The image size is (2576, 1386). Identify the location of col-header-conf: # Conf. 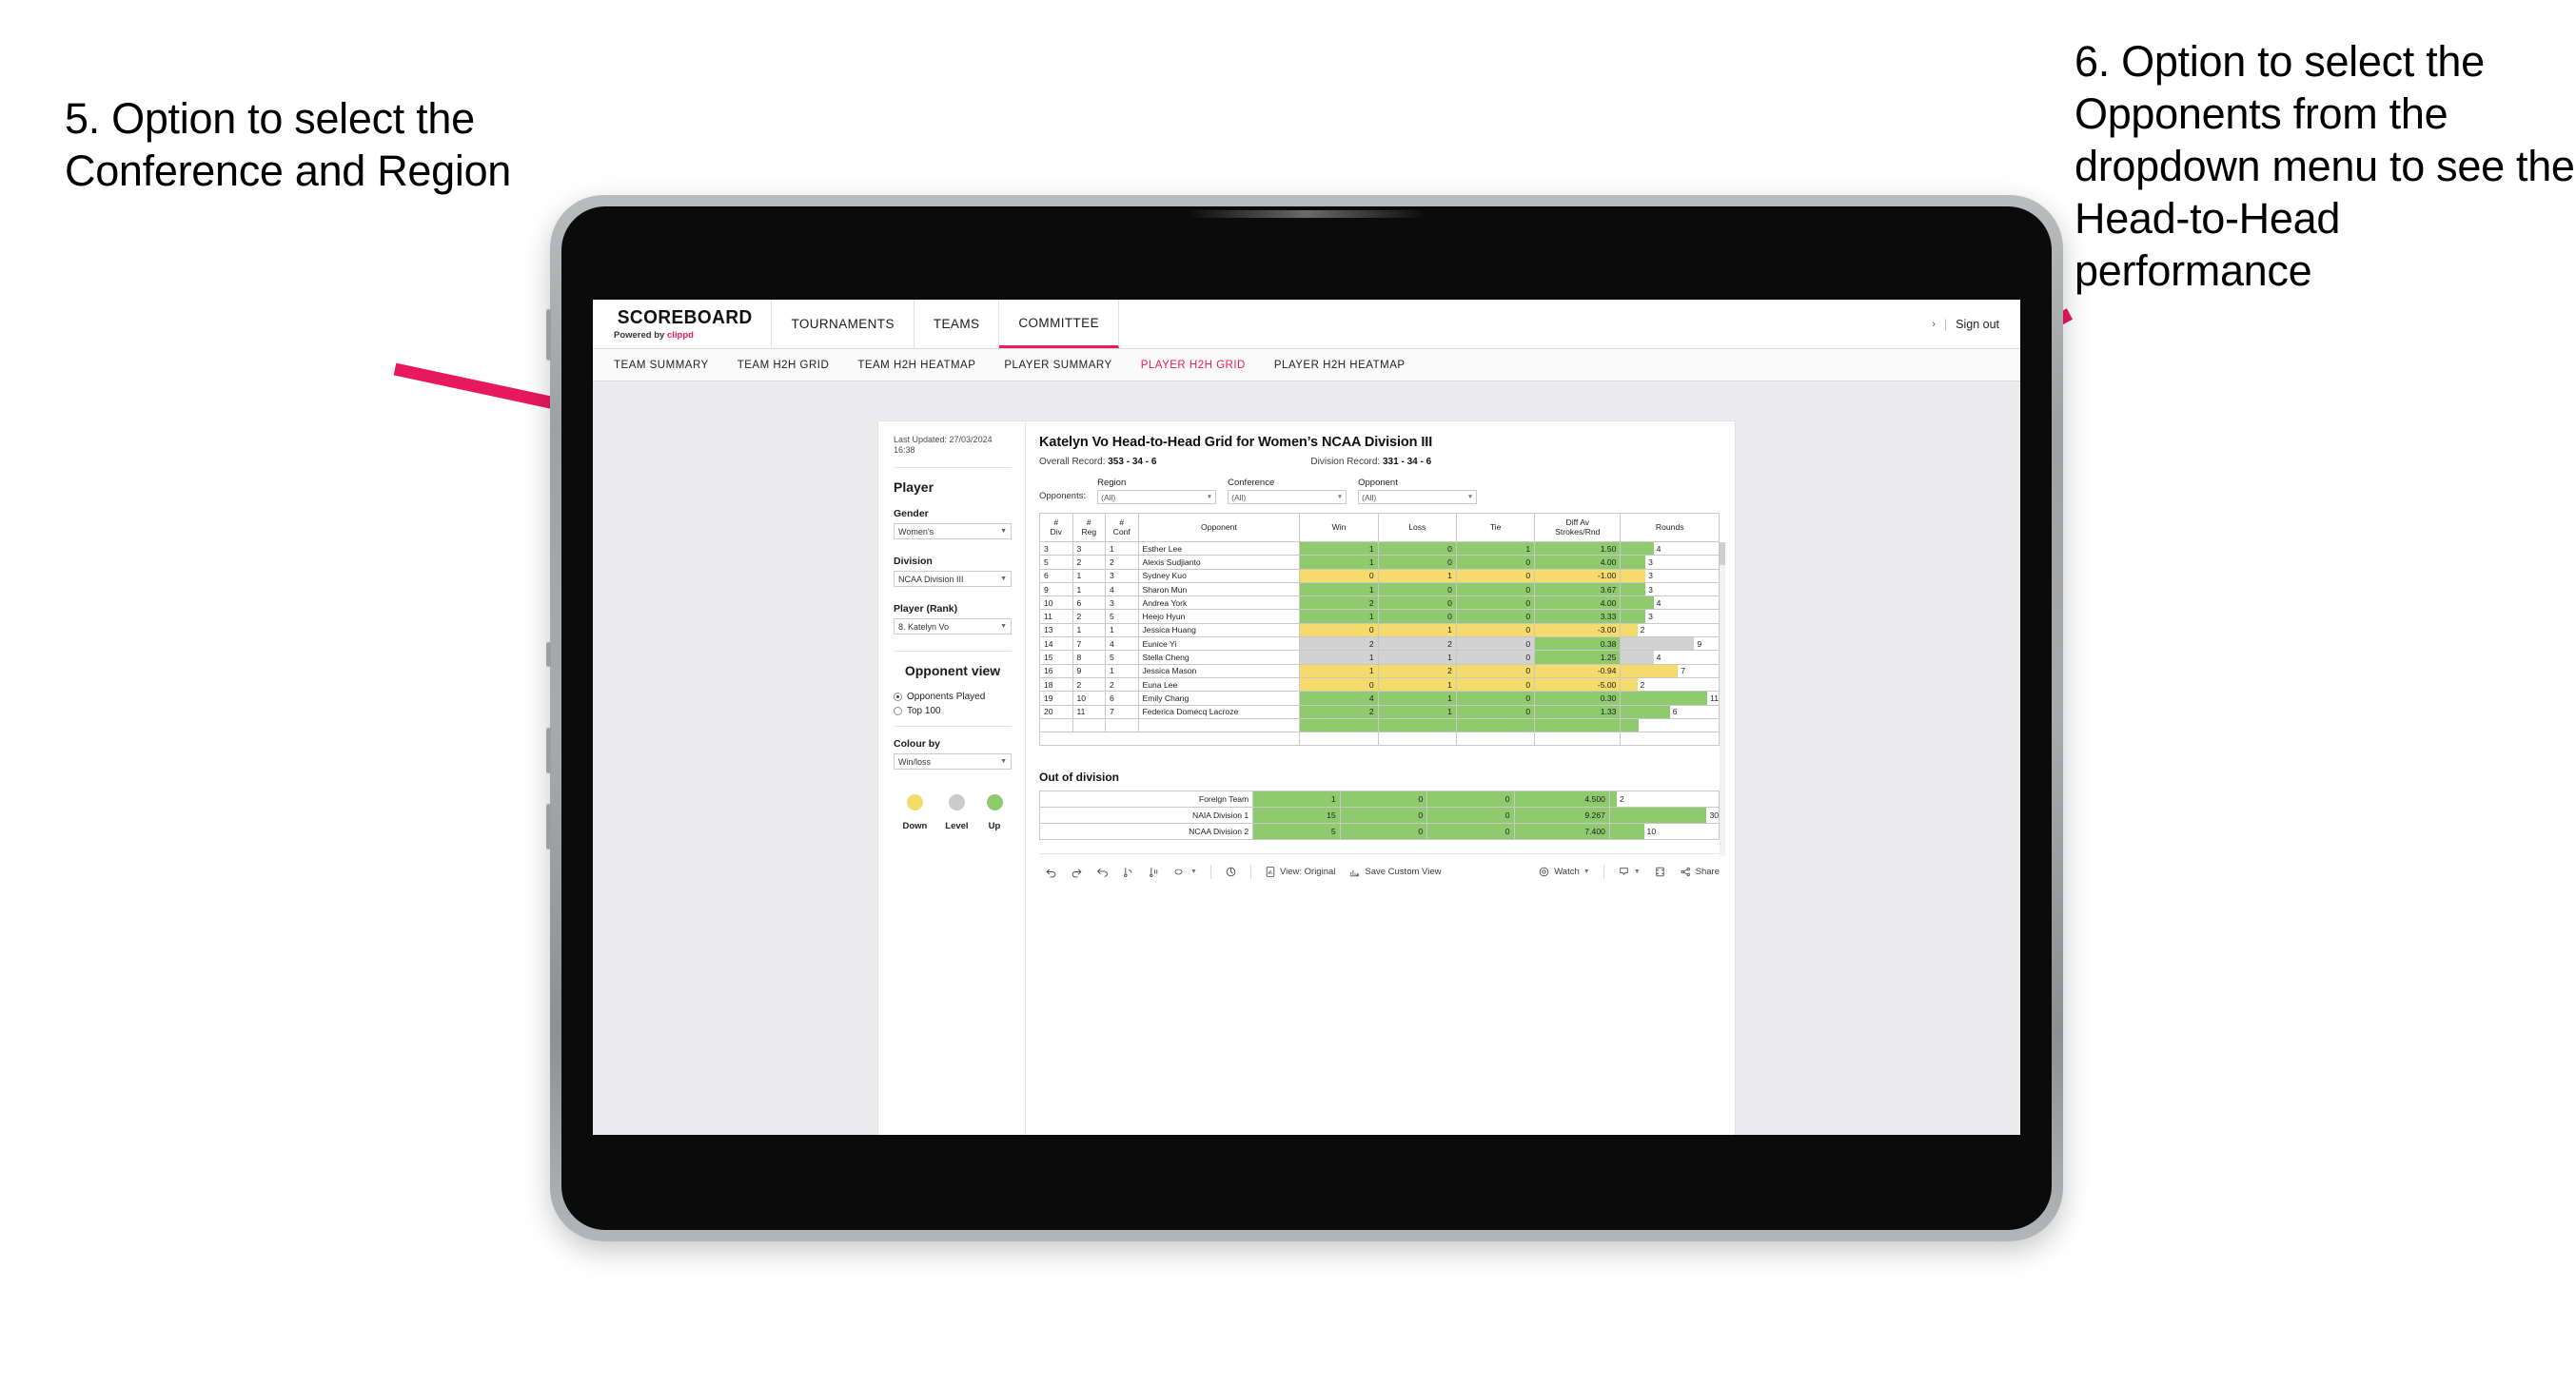
(1122, 527).